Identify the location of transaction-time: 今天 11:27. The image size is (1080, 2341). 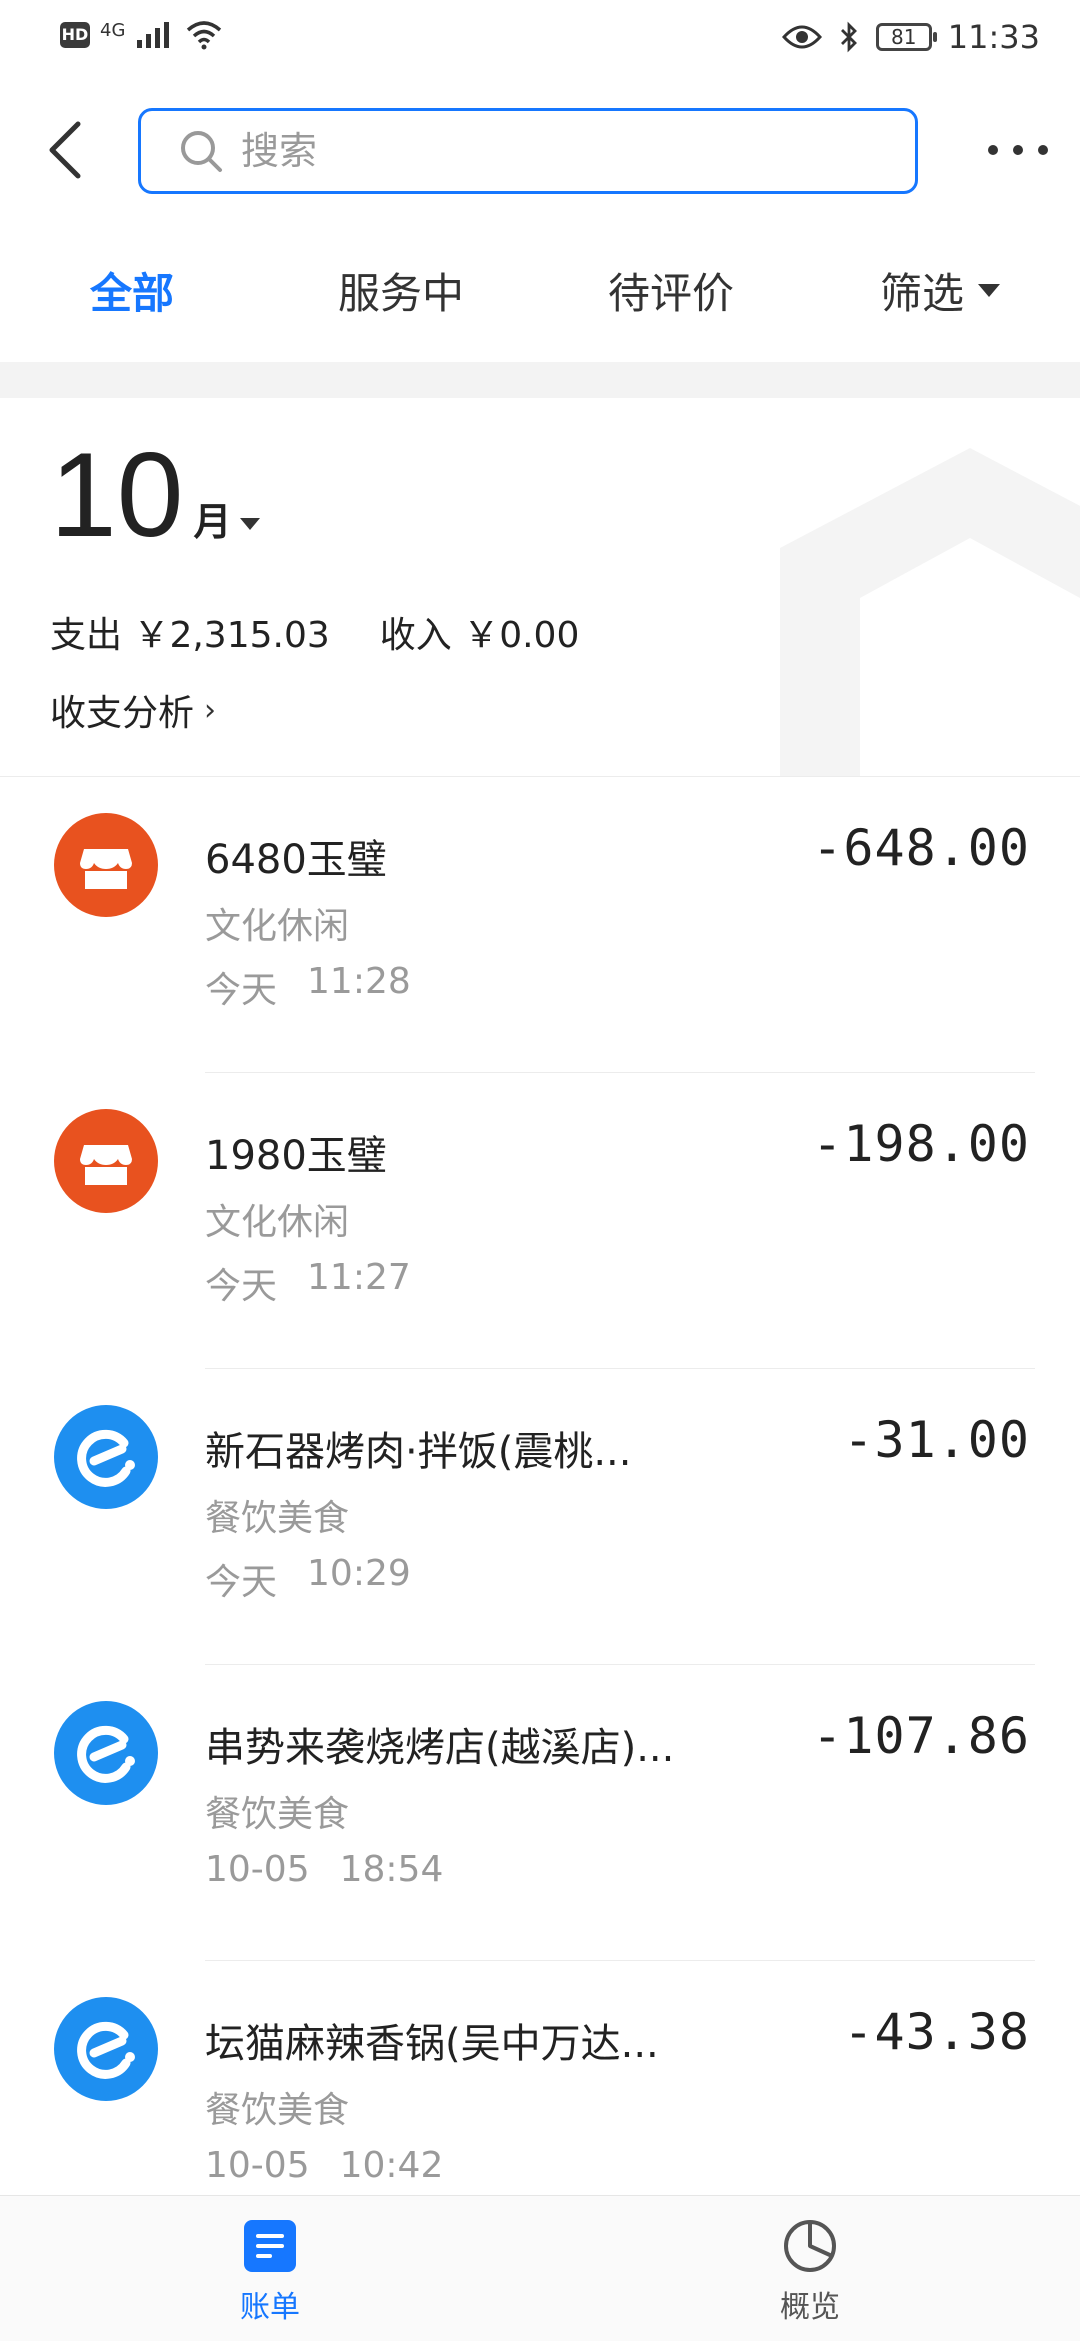
(308, 1283).